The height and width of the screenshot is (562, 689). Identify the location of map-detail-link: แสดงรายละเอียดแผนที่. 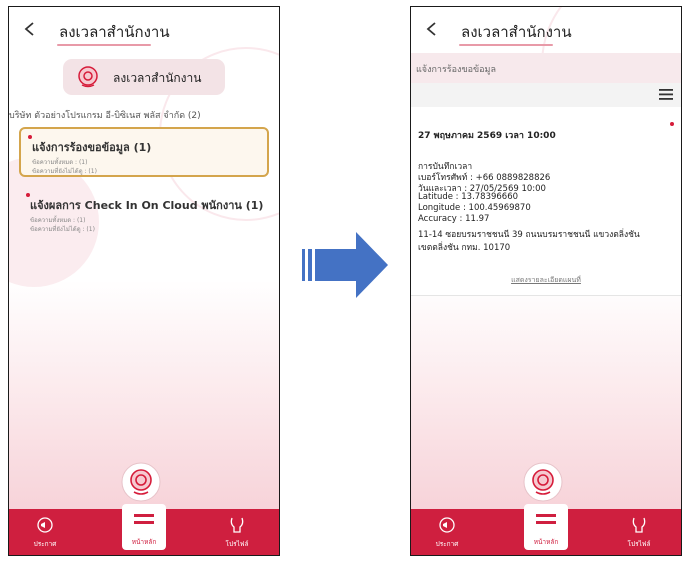
(546, 280).